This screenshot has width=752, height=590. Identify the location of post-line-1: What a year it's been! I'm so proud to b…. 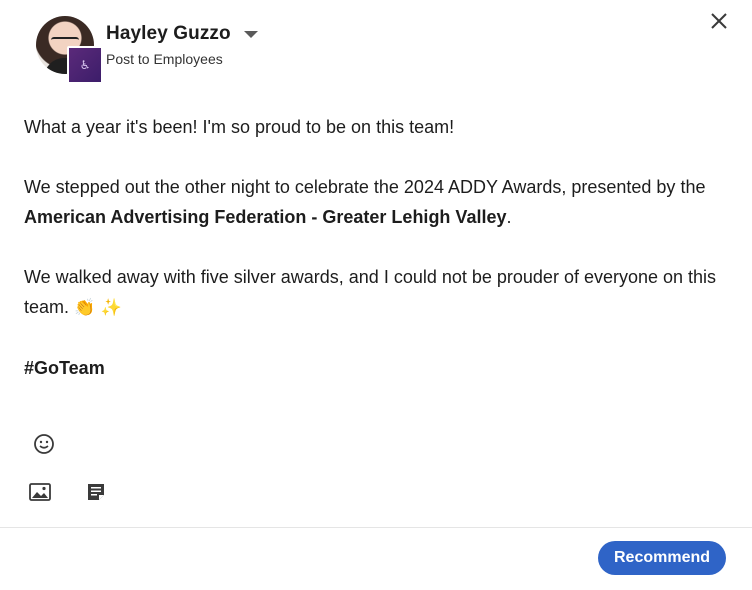
(239, 127).